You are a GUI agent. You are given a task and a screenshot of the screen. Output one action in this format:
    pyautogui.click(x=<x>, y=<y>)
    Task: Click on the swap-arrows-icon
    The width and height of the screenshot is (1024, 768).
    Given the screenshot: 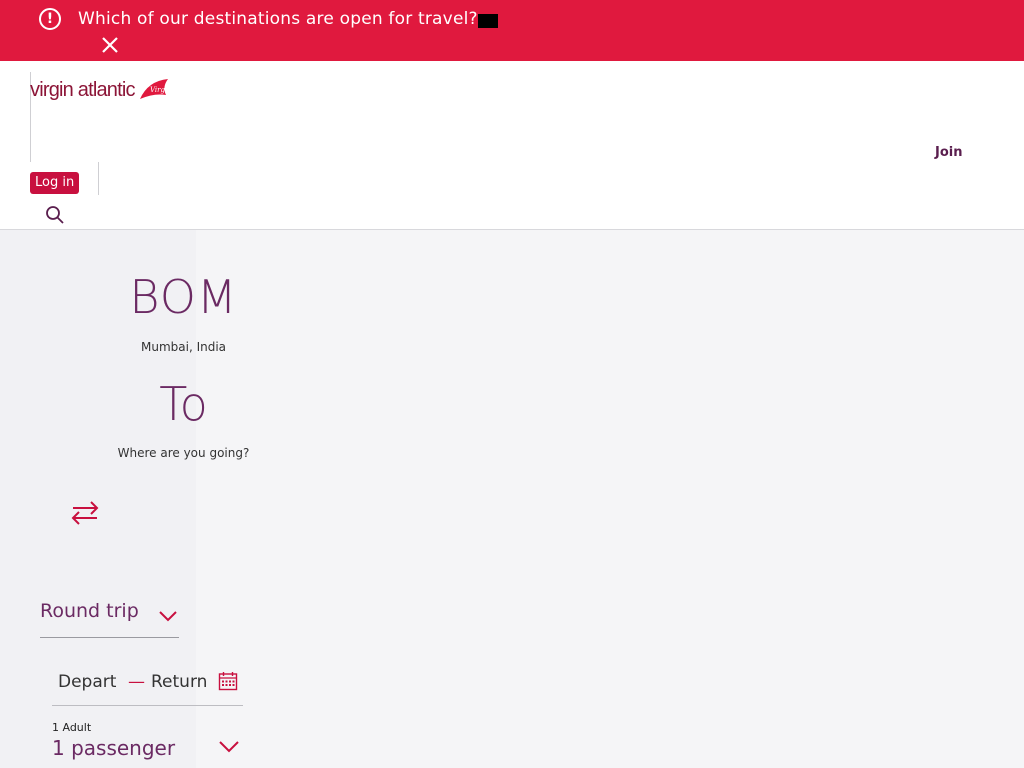 What is the action you would take?
    pyautogui.click(x=85, y=513)
    